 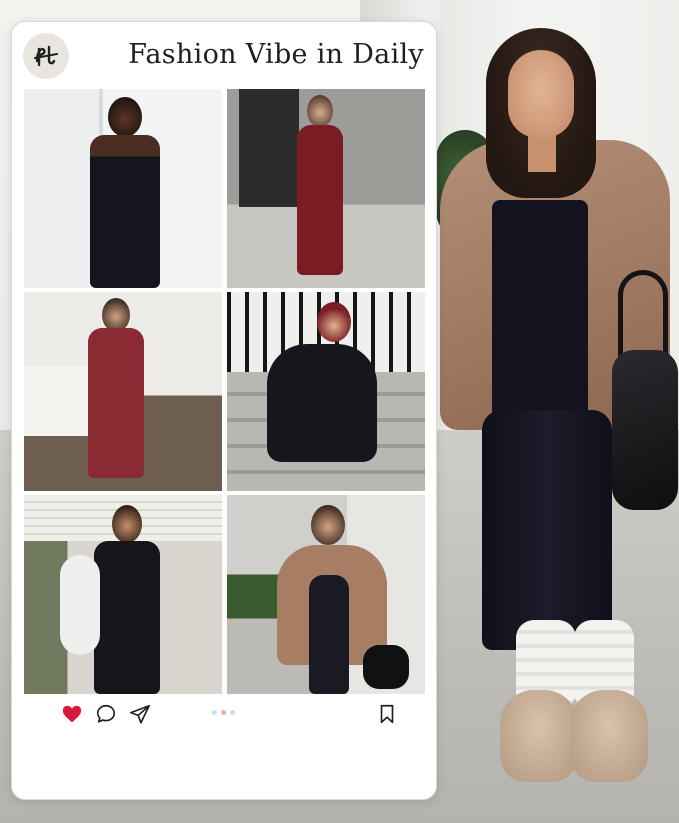 What do you see at coordinates (387, 714) in the screenshot?
I see `bookmark-icon` at bounding box center [387, 714].